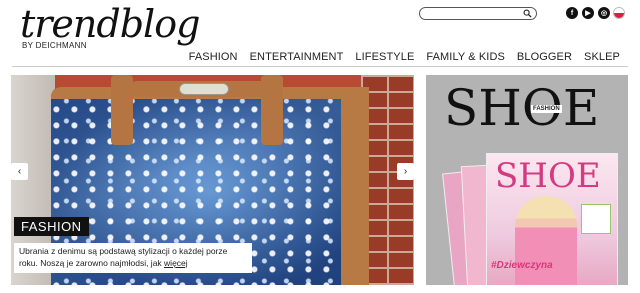  I want to click on category-tag: FASHION, so click(51, 226).